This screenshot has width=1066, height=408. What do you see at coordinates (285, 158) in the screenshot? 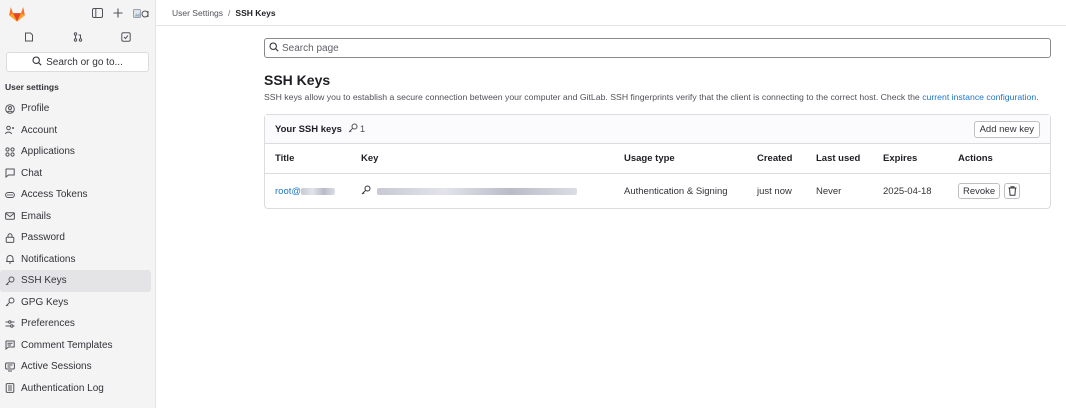
I see `column-title: Title` at bounding box center [285, 158].